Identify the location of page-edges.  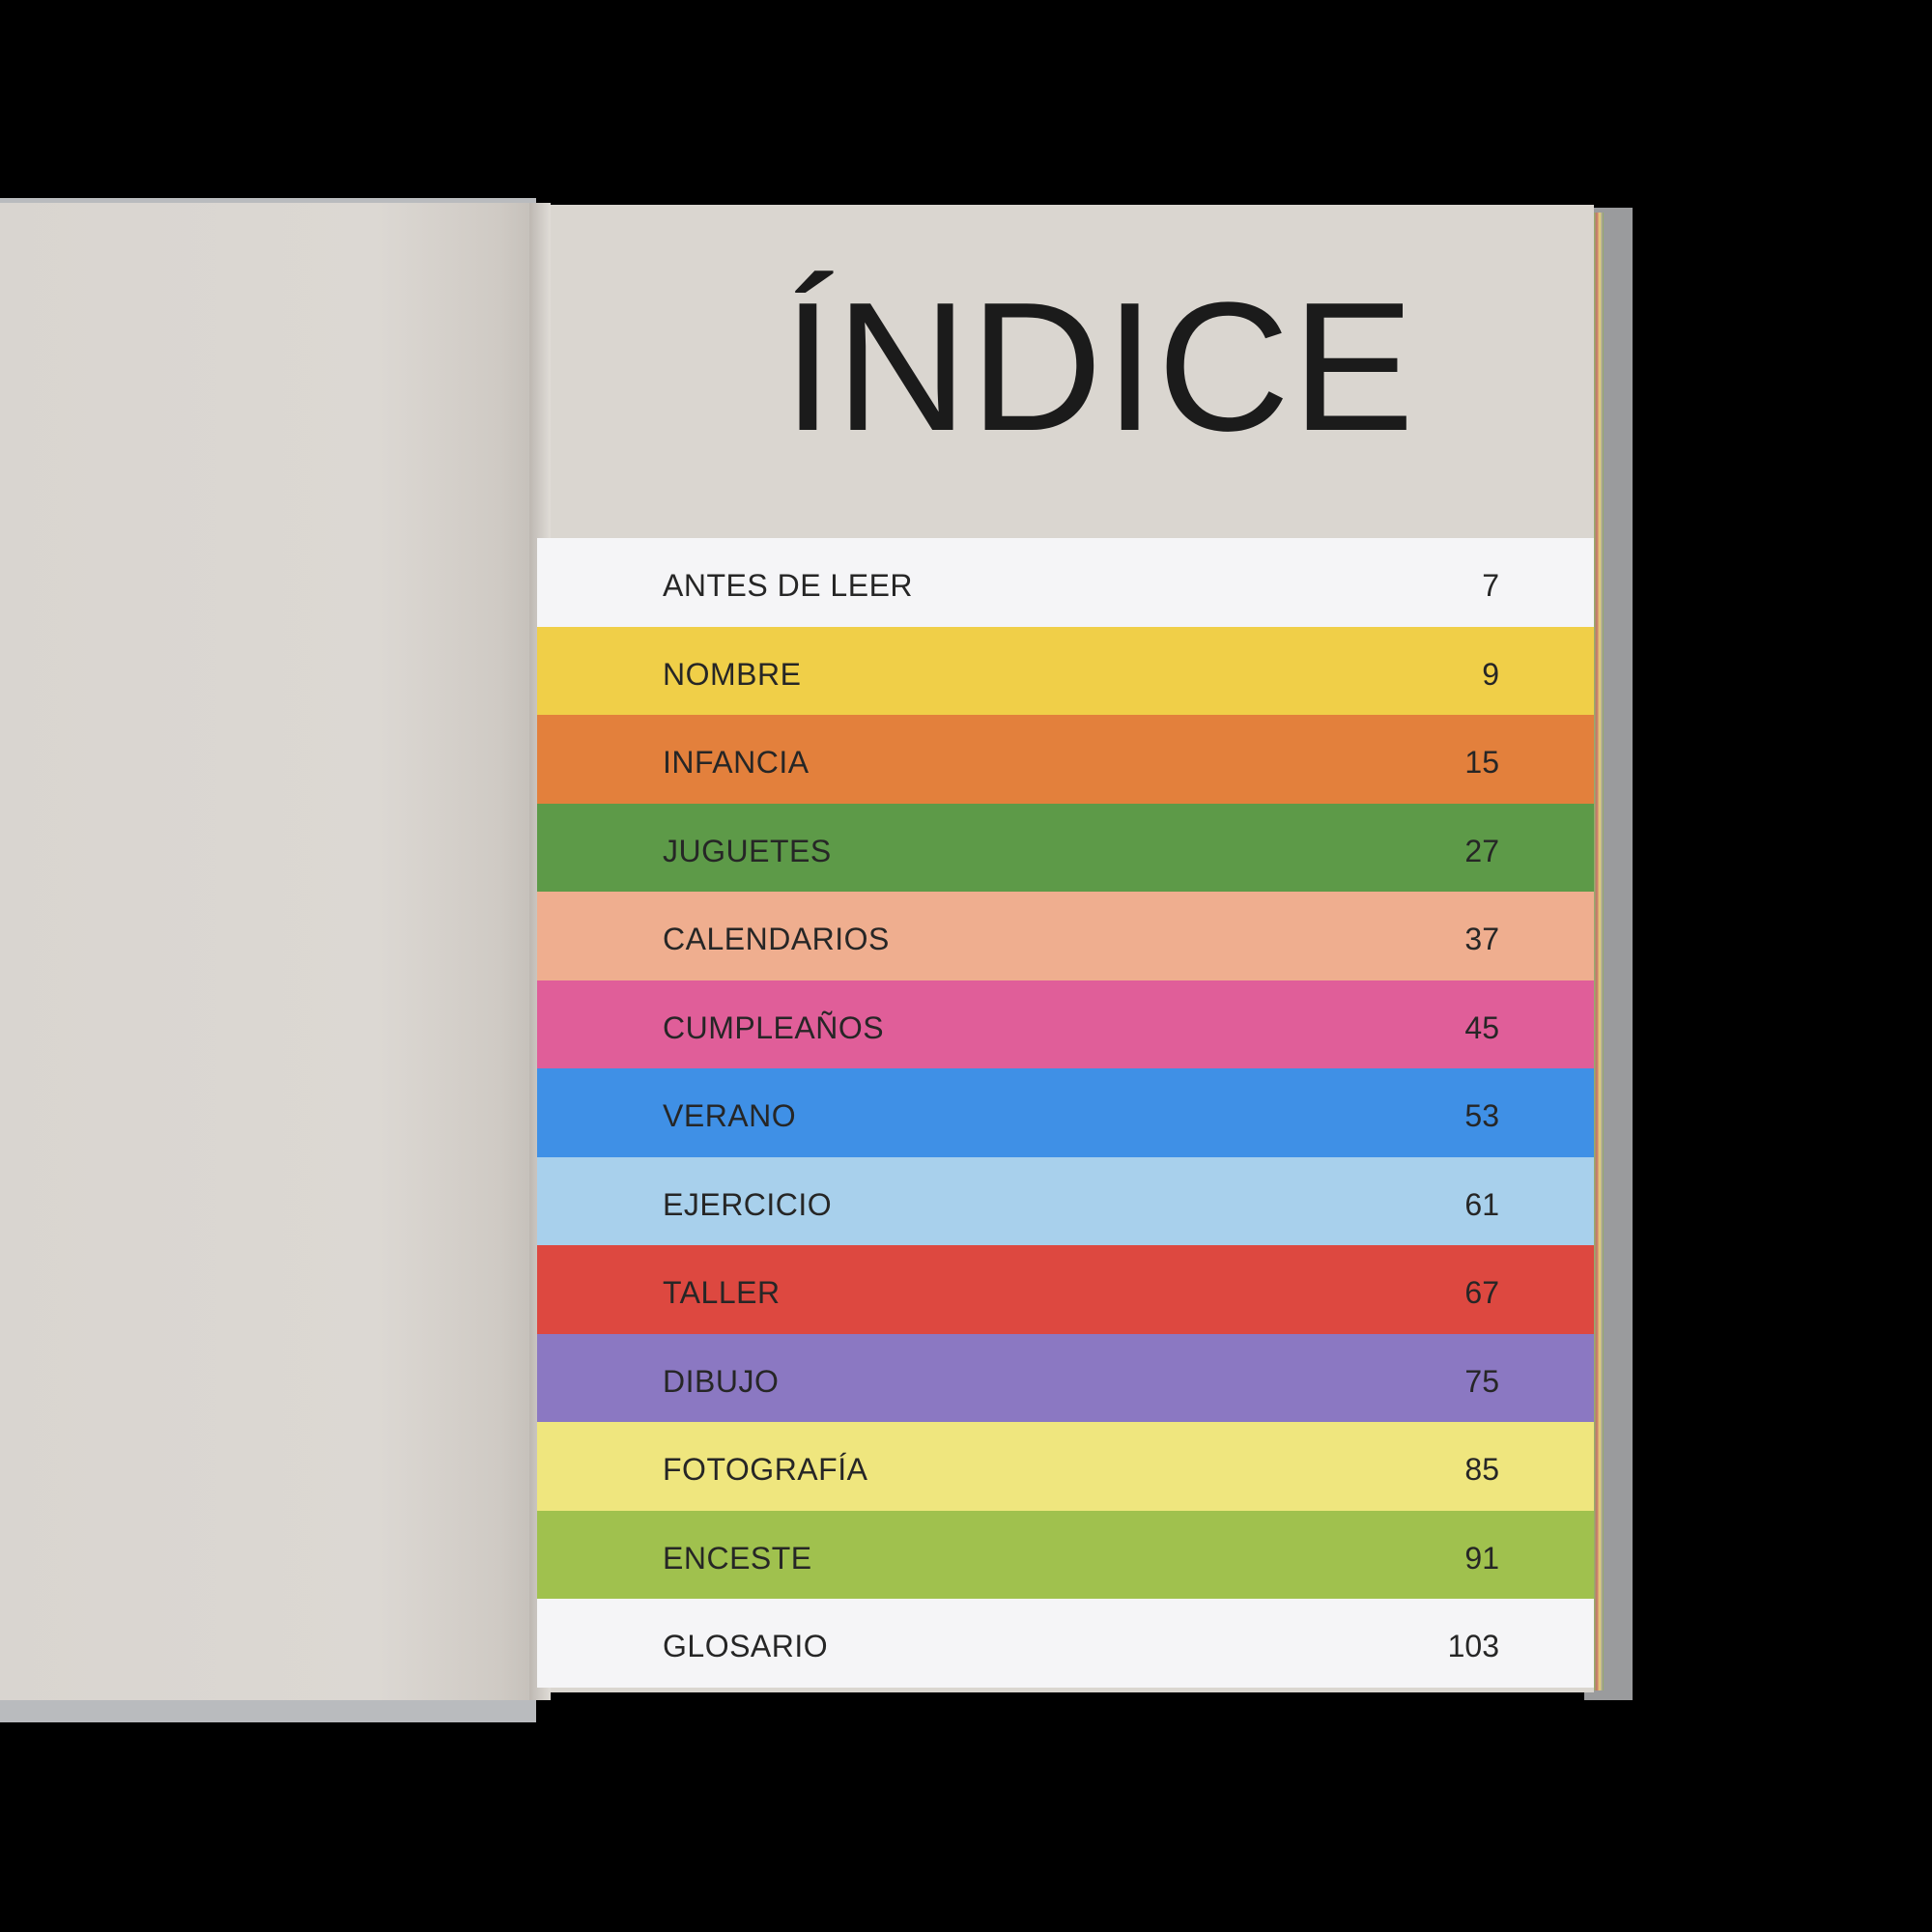
(1599, 951).